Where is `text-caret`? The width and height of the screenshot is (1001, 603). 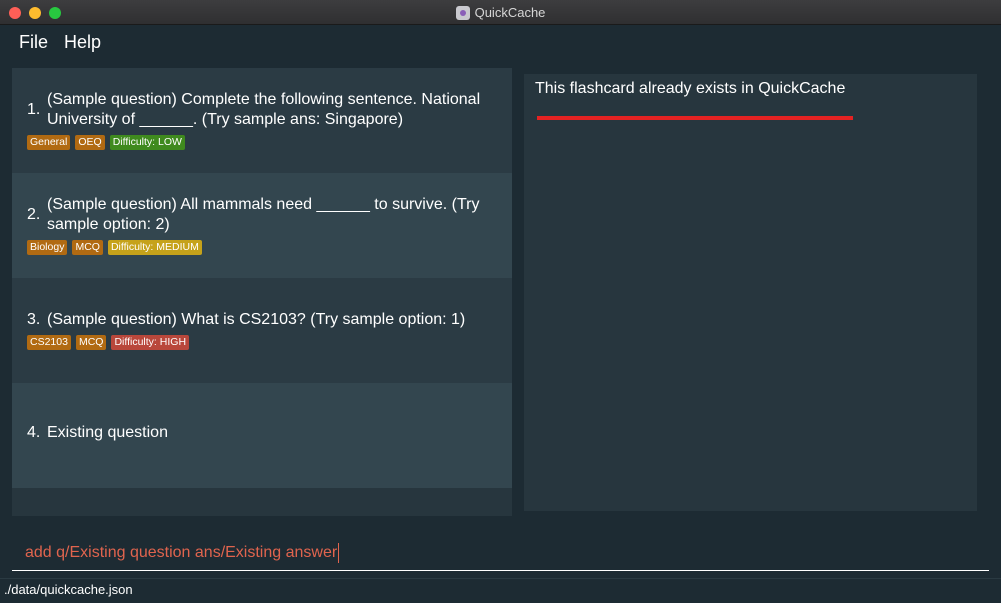
text-caret is located at coordinates (339, 553).